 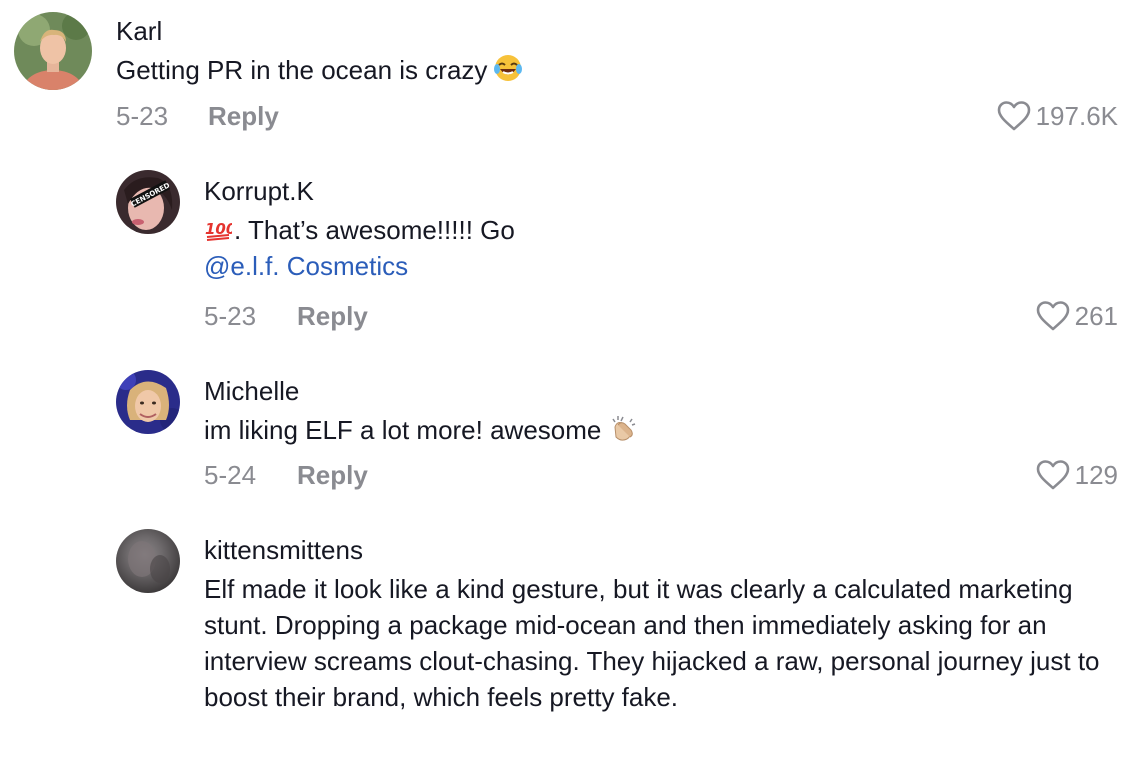 I want to click on comment-text: Getting PR in the ocean is crazy, so click(x=302, y=70).